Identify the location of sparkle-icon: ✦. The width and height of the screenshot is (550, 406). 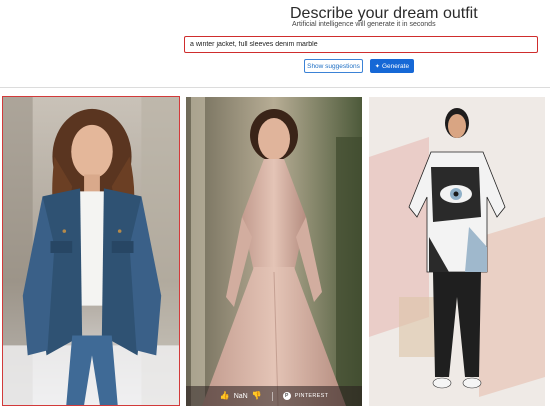
(377, 66).